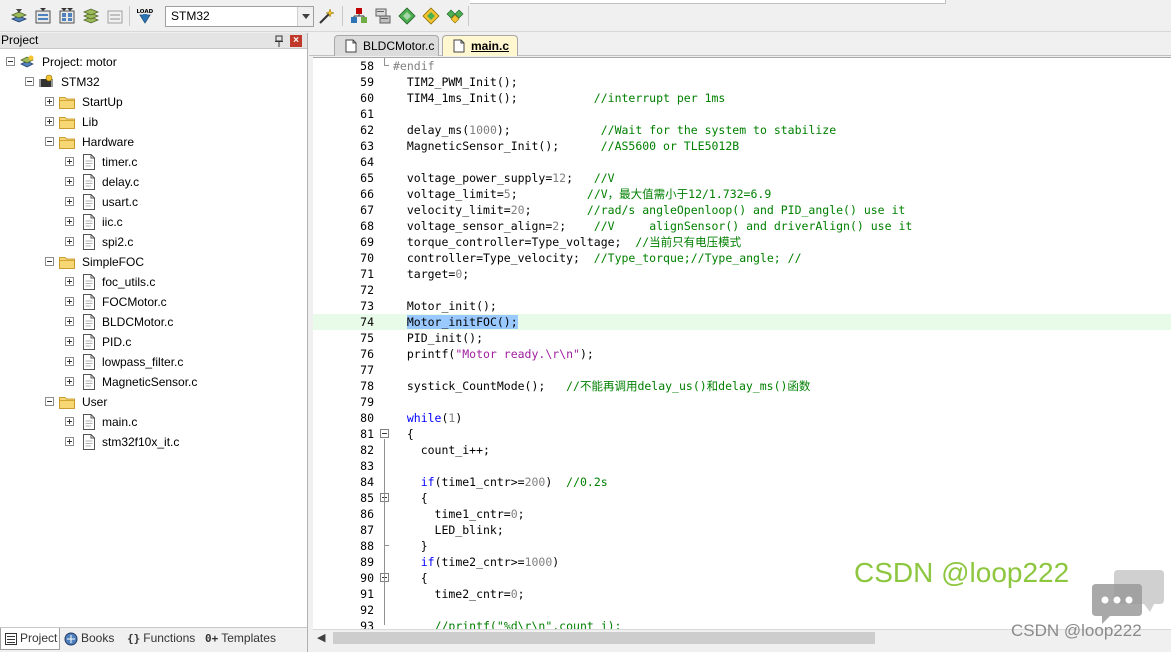 Image resolution: width=1171 pixels, height=652 pixels. What do you see at coordinates (742, 66) in the screenshot?
I see `code-line: 58 #endif` at bounding box center [742, 66].